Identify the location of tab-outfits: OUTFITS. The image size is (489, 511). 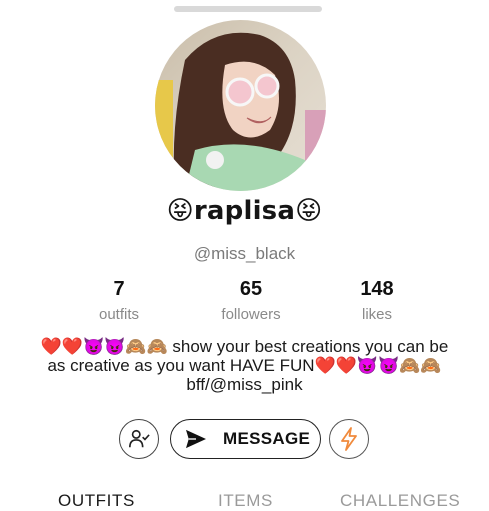
(96, 501).